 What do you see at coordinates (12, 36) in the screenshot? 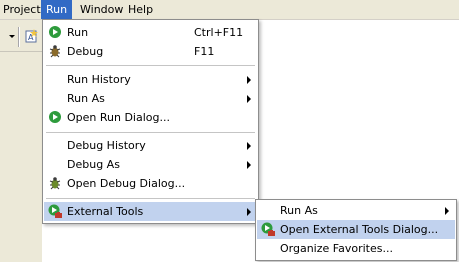
I see `dropdown-arrow-icon` at bounding box center [12, 36].